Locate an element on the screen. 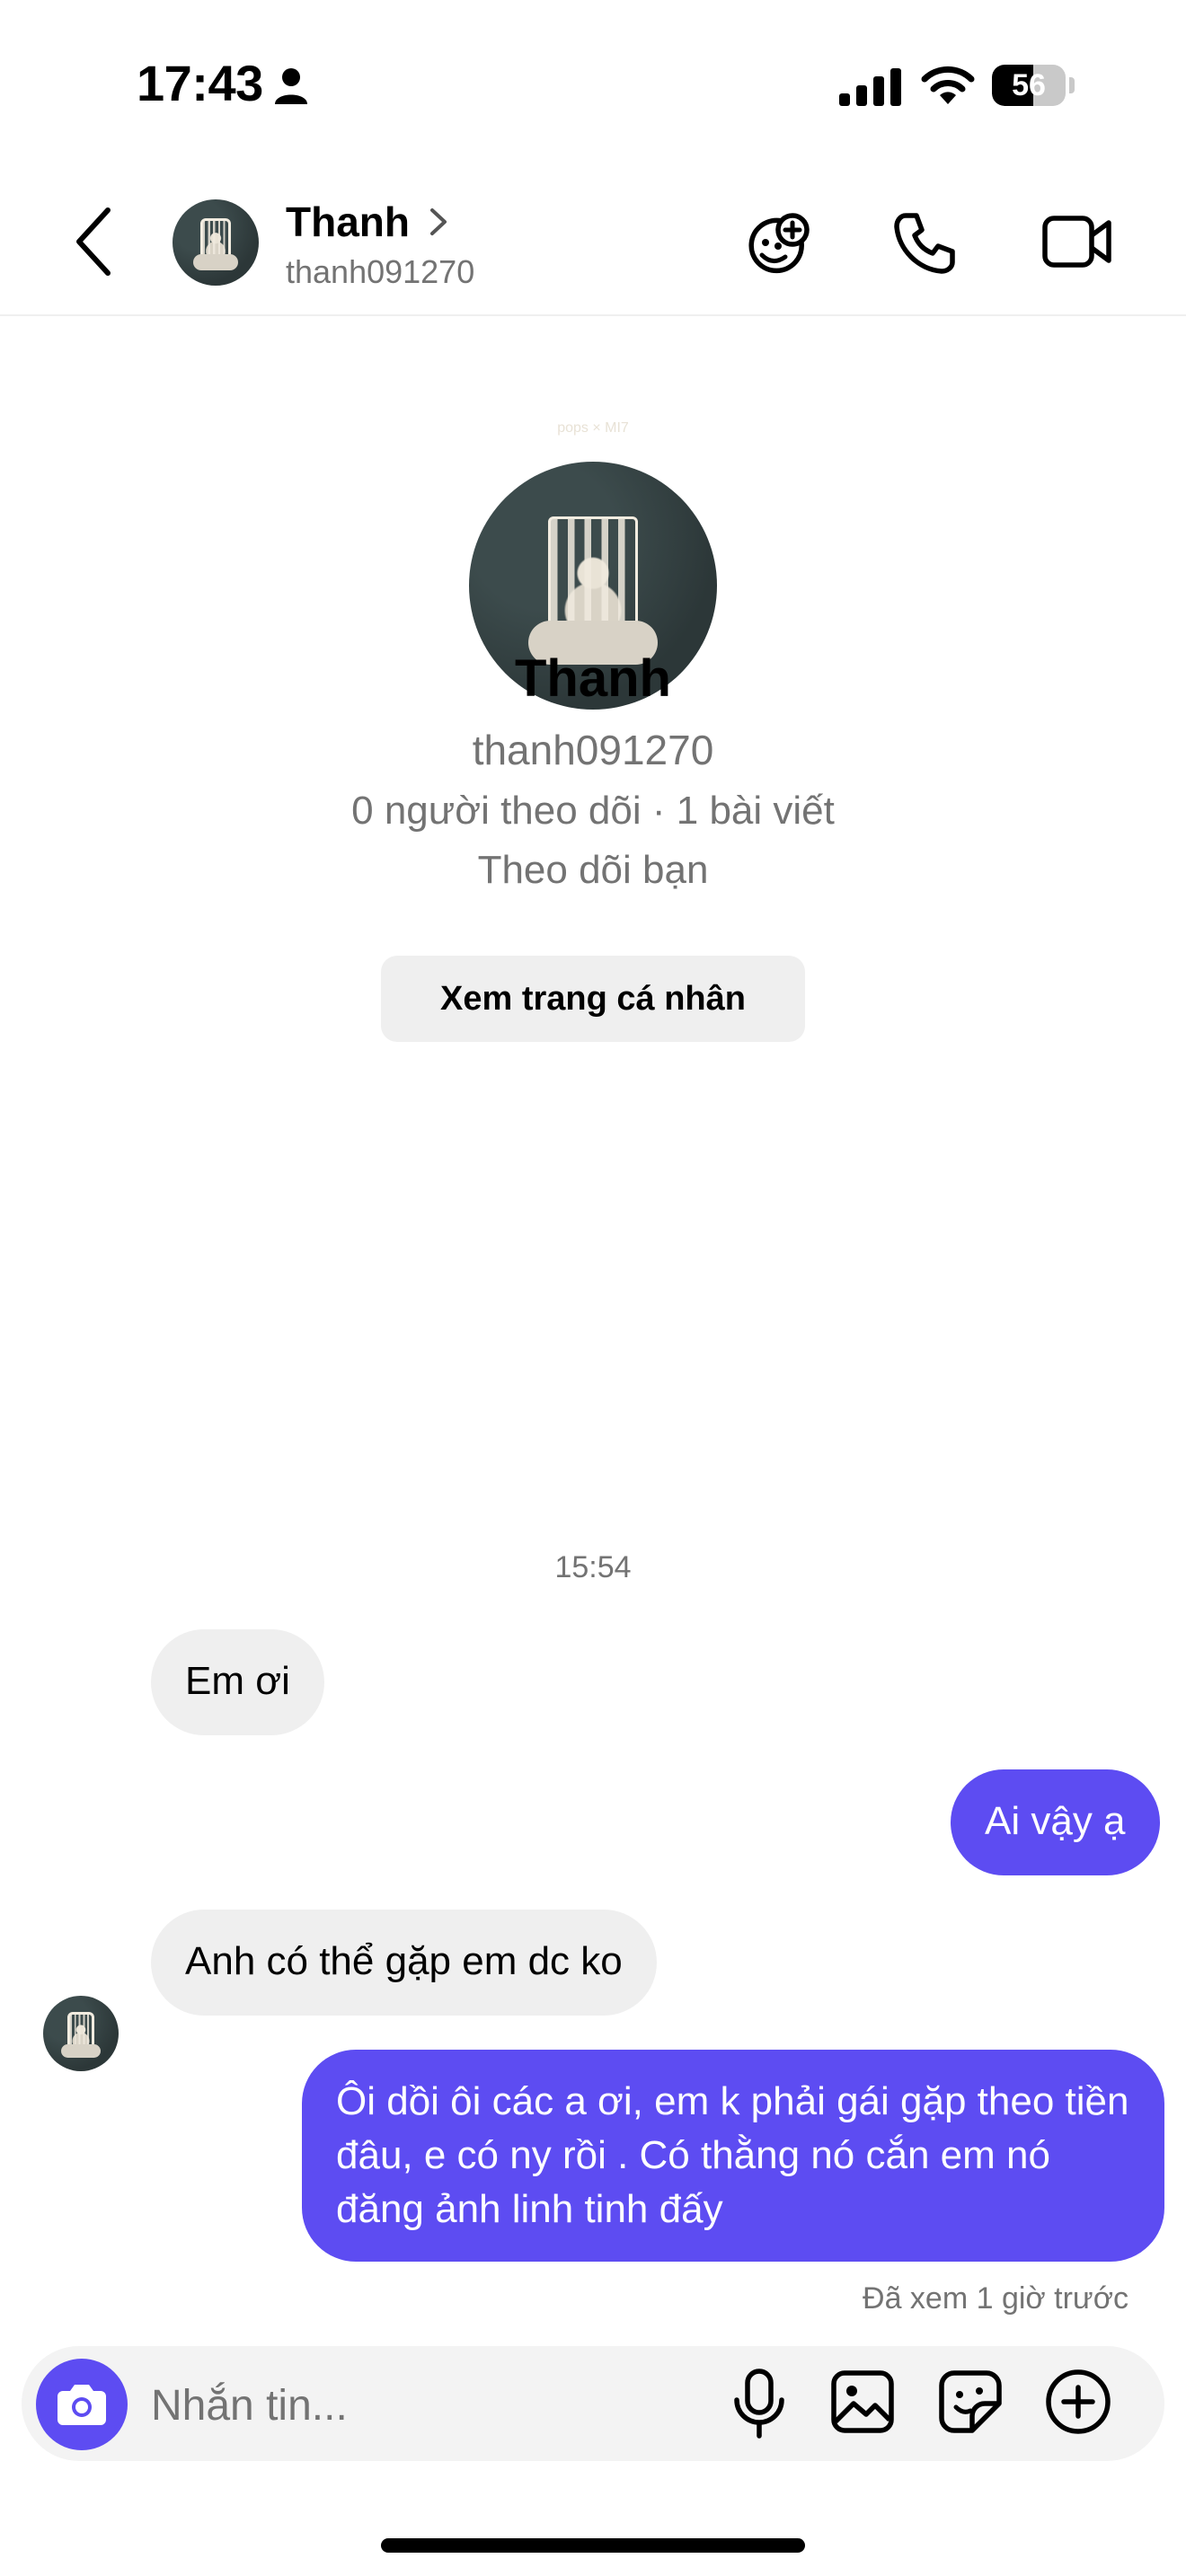  signal-icon is located at coordinates (870, 87).